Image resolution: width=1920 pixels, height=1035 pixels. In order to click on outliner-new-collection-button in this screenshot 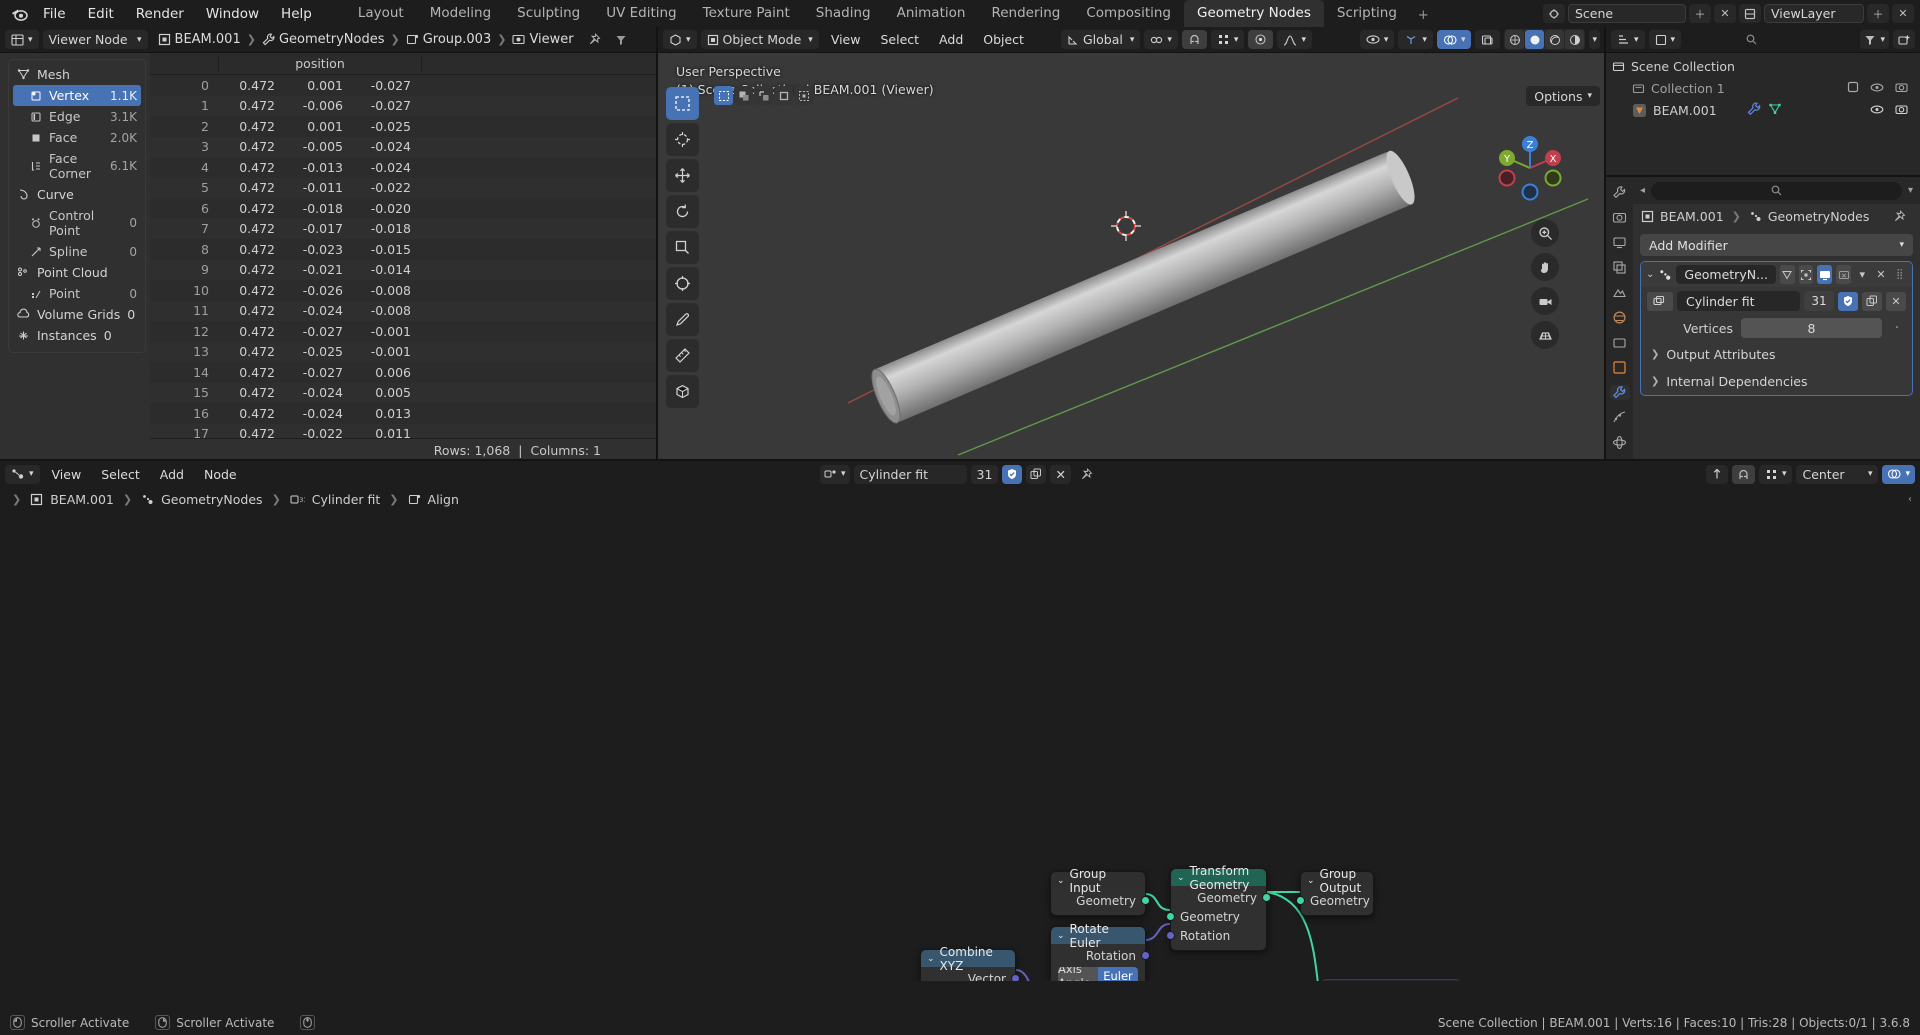, I will do `click(1904, 39)`.